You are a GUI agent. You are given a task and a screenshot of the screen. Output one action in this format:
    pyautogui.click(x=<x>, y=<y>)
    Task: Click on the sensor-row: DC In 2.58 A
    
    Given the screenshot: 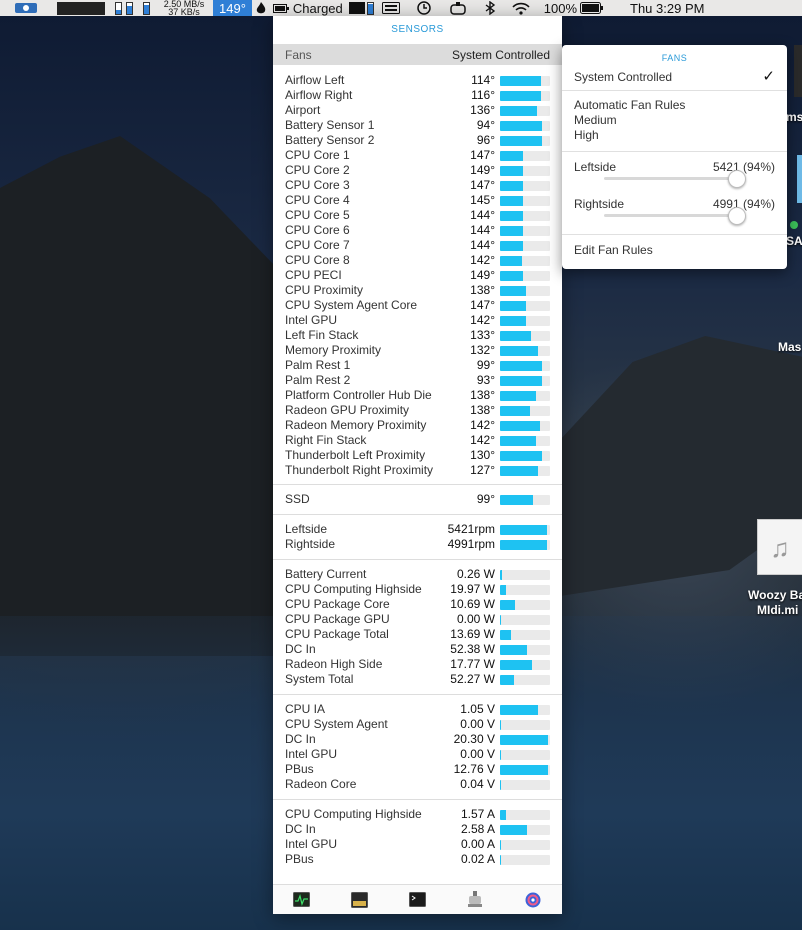 What is the action you would take?
    pyautogui.click(x=417, y=829)
    